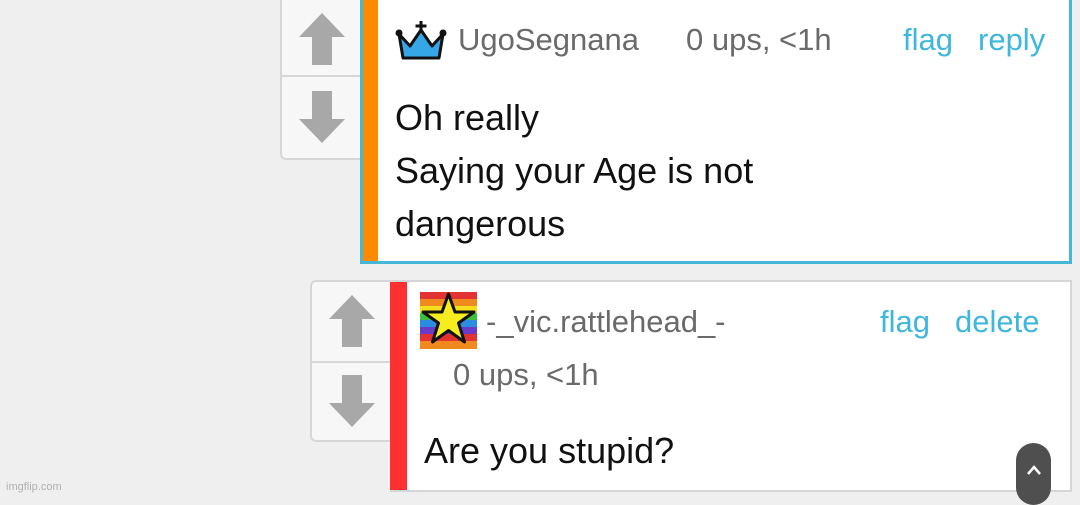 The image size is (1080, 505). Describe the element at coordinates (448, 323) in the screenshot. I see `rainbow-star-icon` at that location.